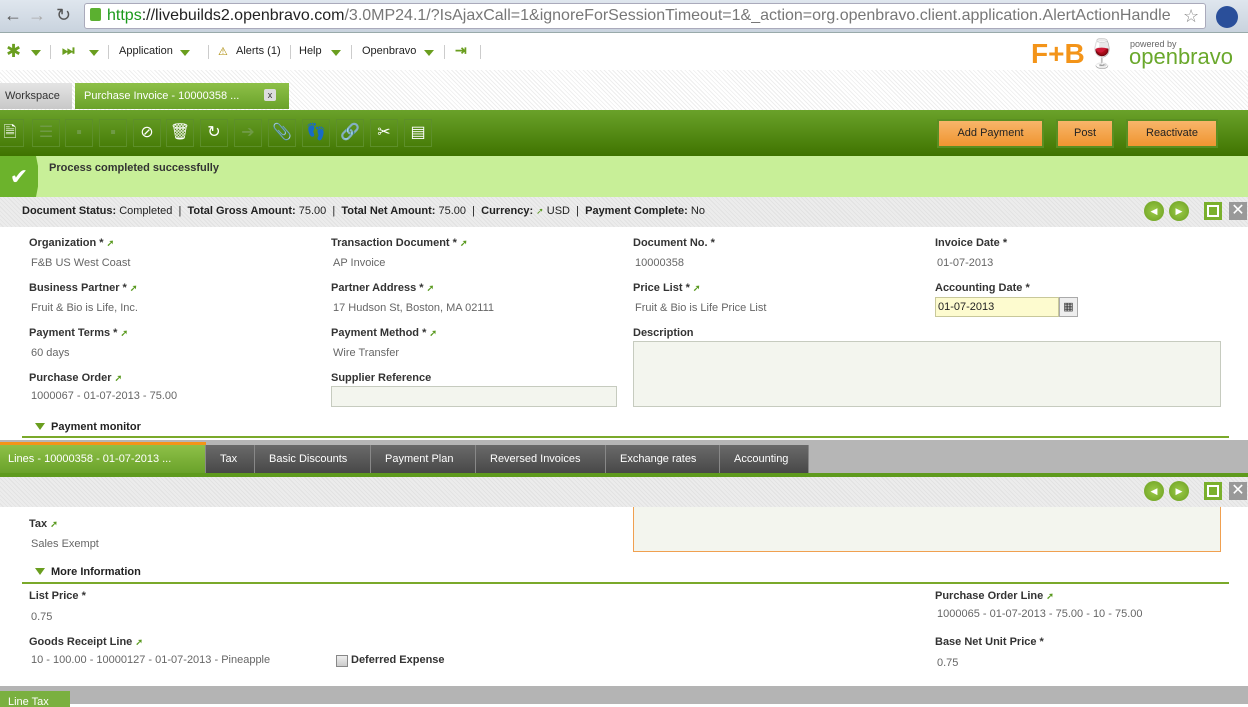 This screenshot has width=1248, height=707. Describe the element at coordinates (313, 459) in the screenshot. I see `tab-basic-discounts: Basic Discounts` at that location.